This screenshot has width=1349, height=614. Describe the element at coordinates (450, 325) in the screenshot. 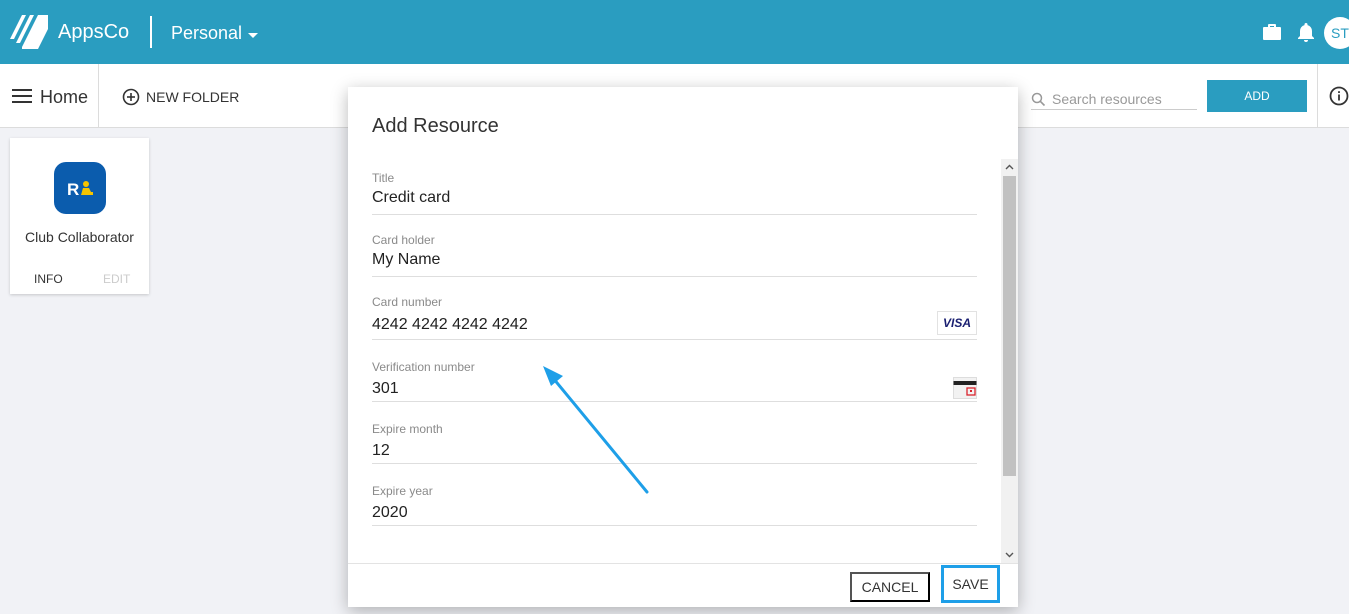

I see `field-value: 4242 4242 4242 4242` at that location.